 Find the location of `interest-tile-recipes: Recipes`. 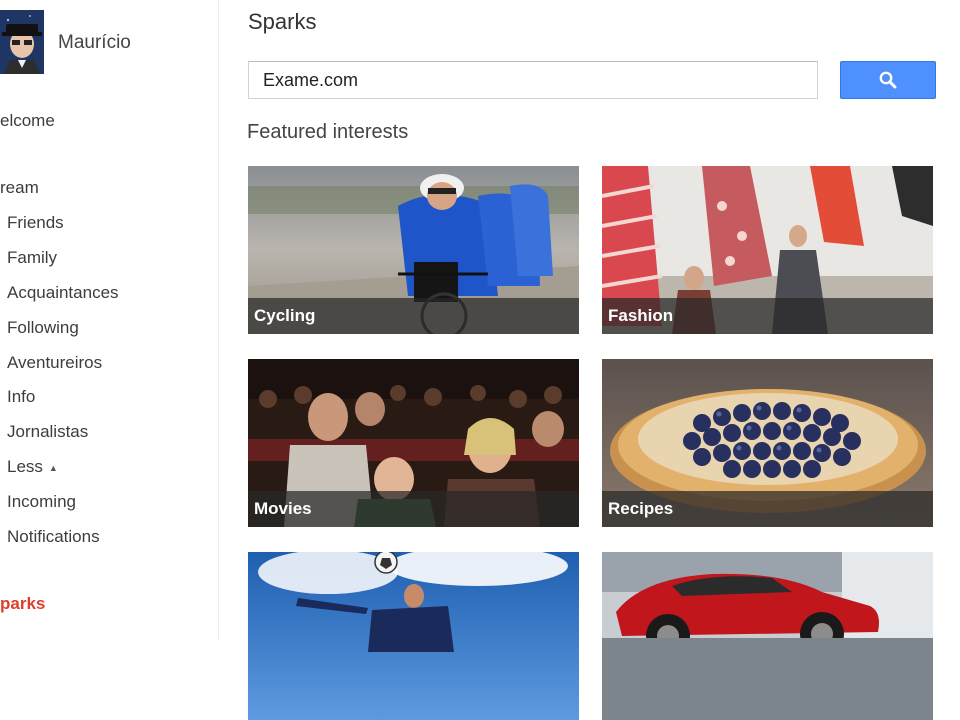

interest-tile-recipes: Recipes is located at coordinates (767, 443).